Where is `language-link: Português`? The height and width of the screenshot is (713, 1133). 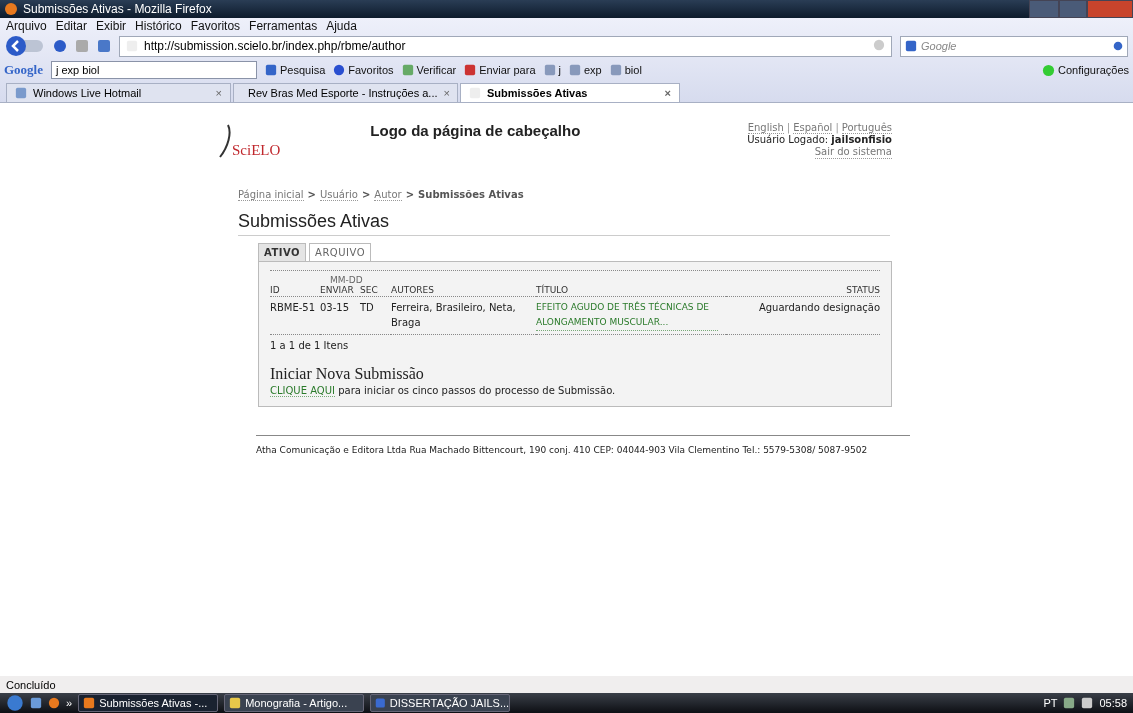
language-link: Português is located at coordinates (866, 128).